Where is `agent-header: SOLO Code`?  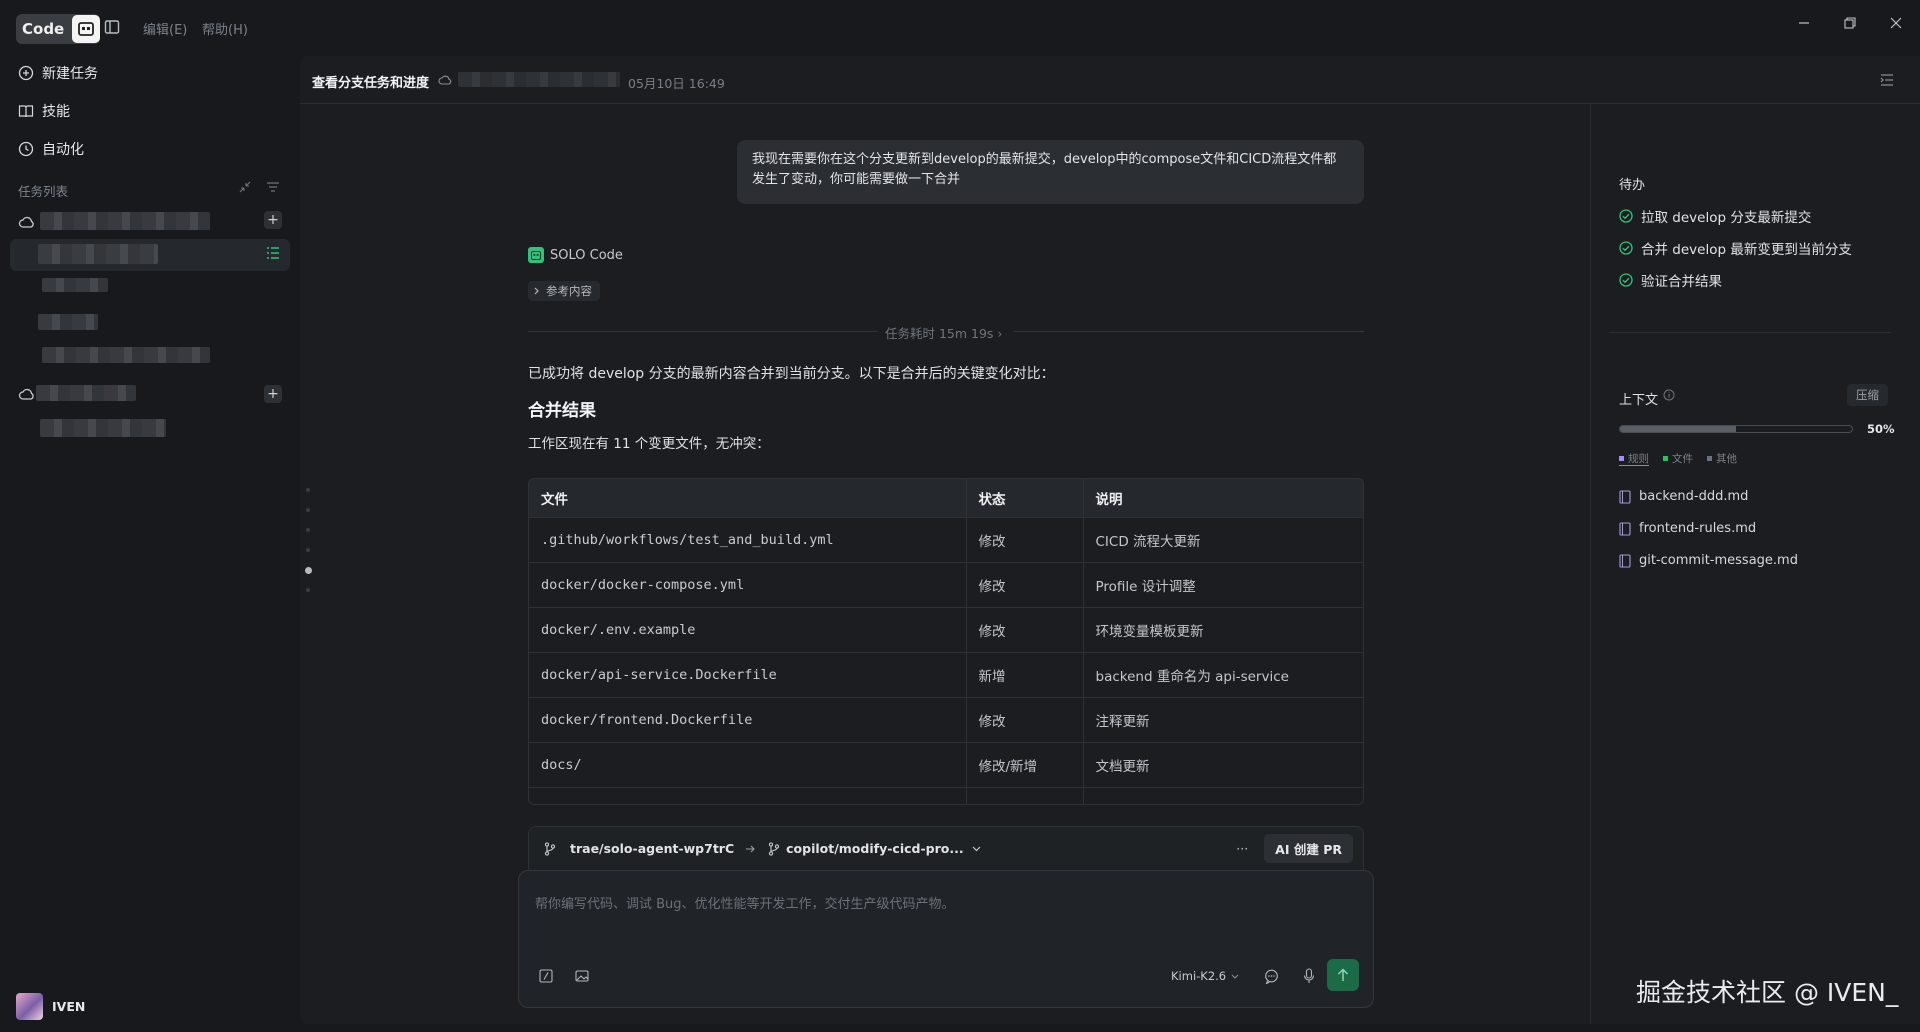
agent-header: SOLO Code is located at coordinates (575, 255).